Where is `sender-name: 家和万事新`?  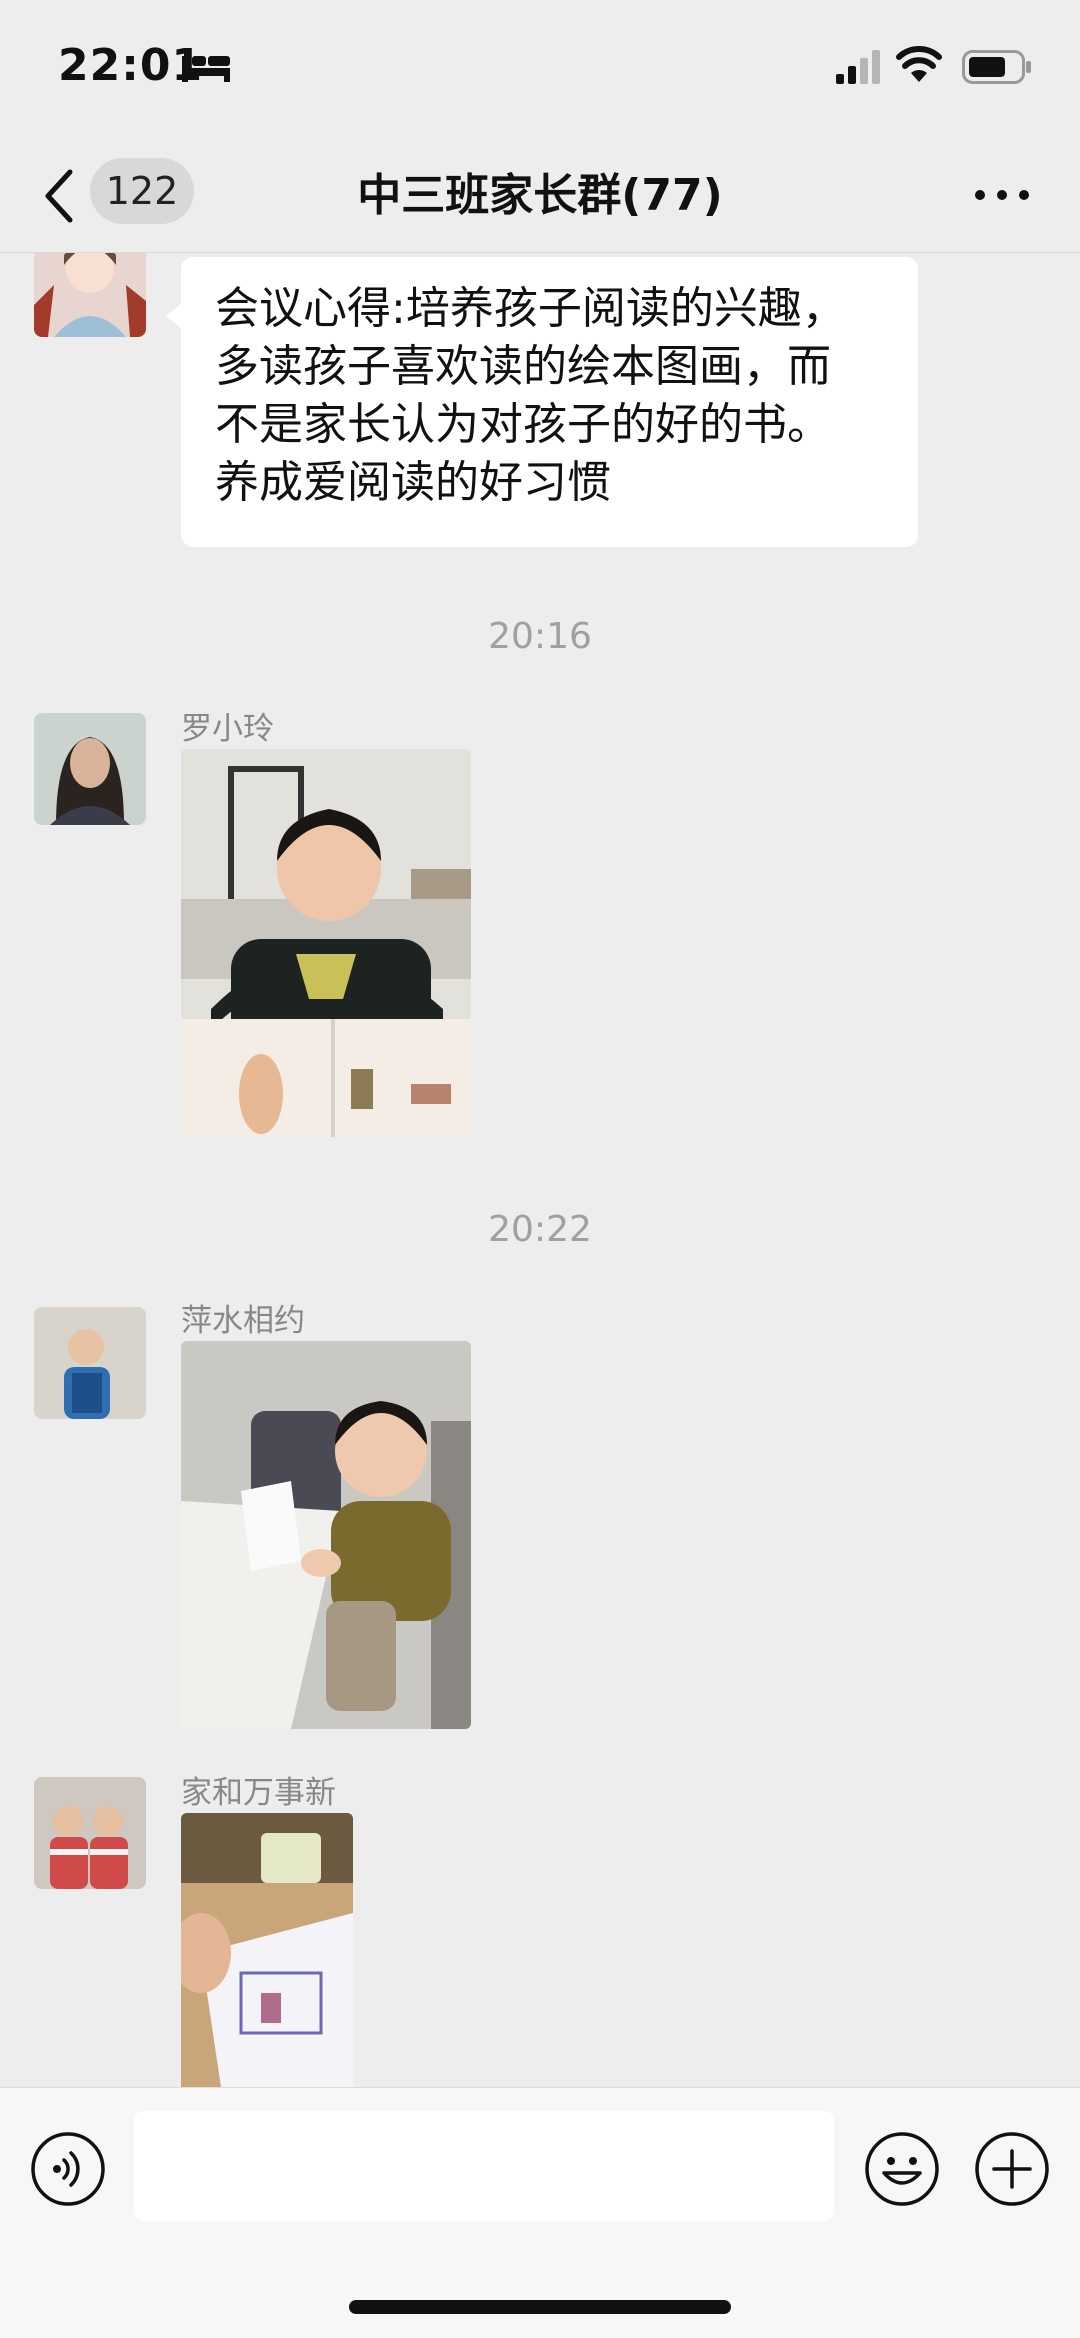 sender-name: 家和万事新 is located at coordinates (258, 1793).